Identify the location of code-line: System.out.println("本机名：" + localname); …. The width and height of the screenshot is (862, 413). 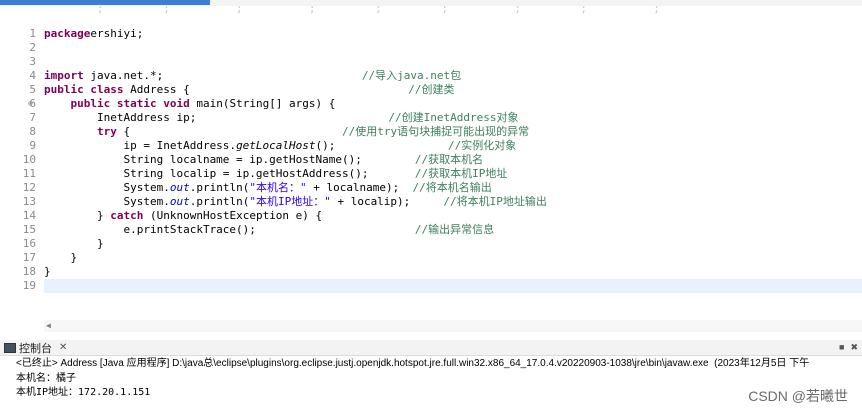
(267, 188).